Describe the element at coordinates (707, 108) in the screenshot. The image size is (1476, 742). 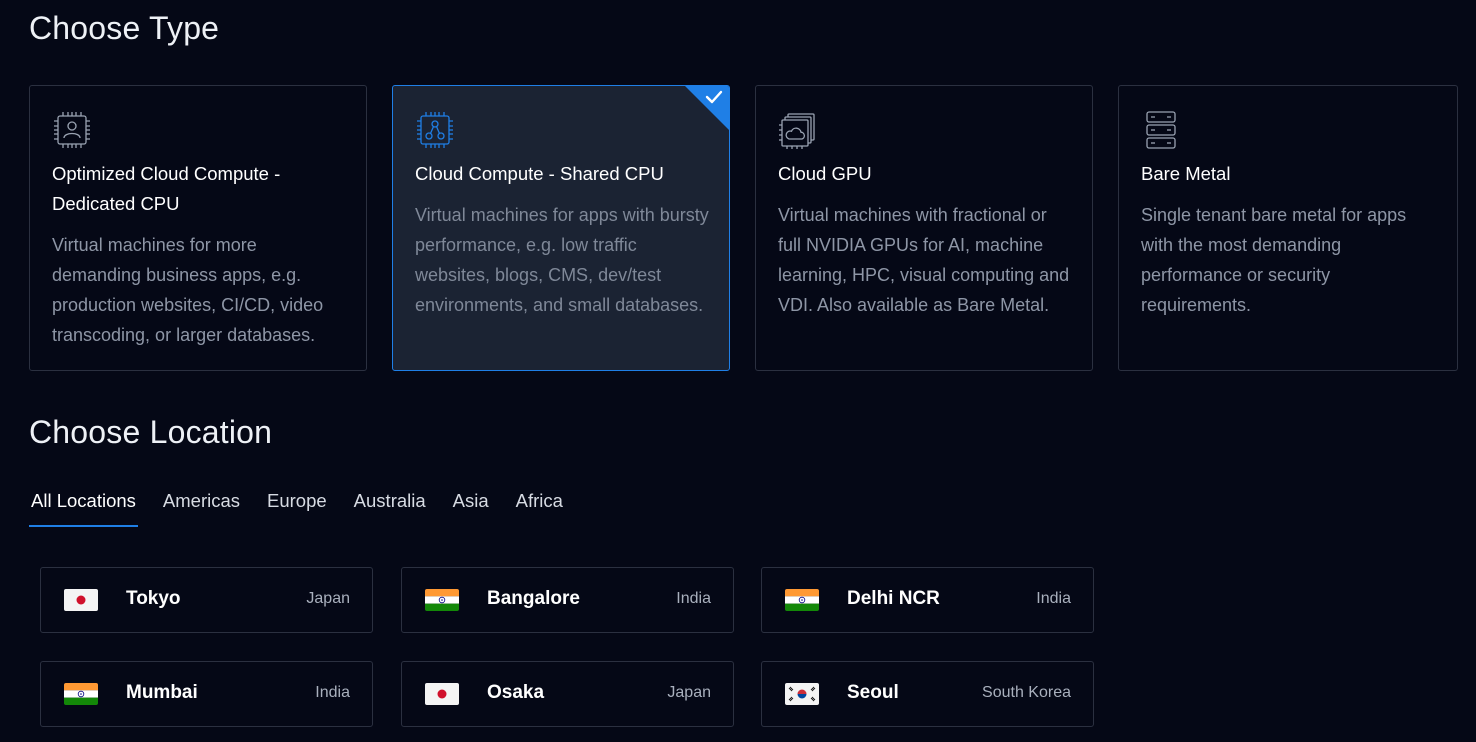
I see `selected-check-icon` at that location.